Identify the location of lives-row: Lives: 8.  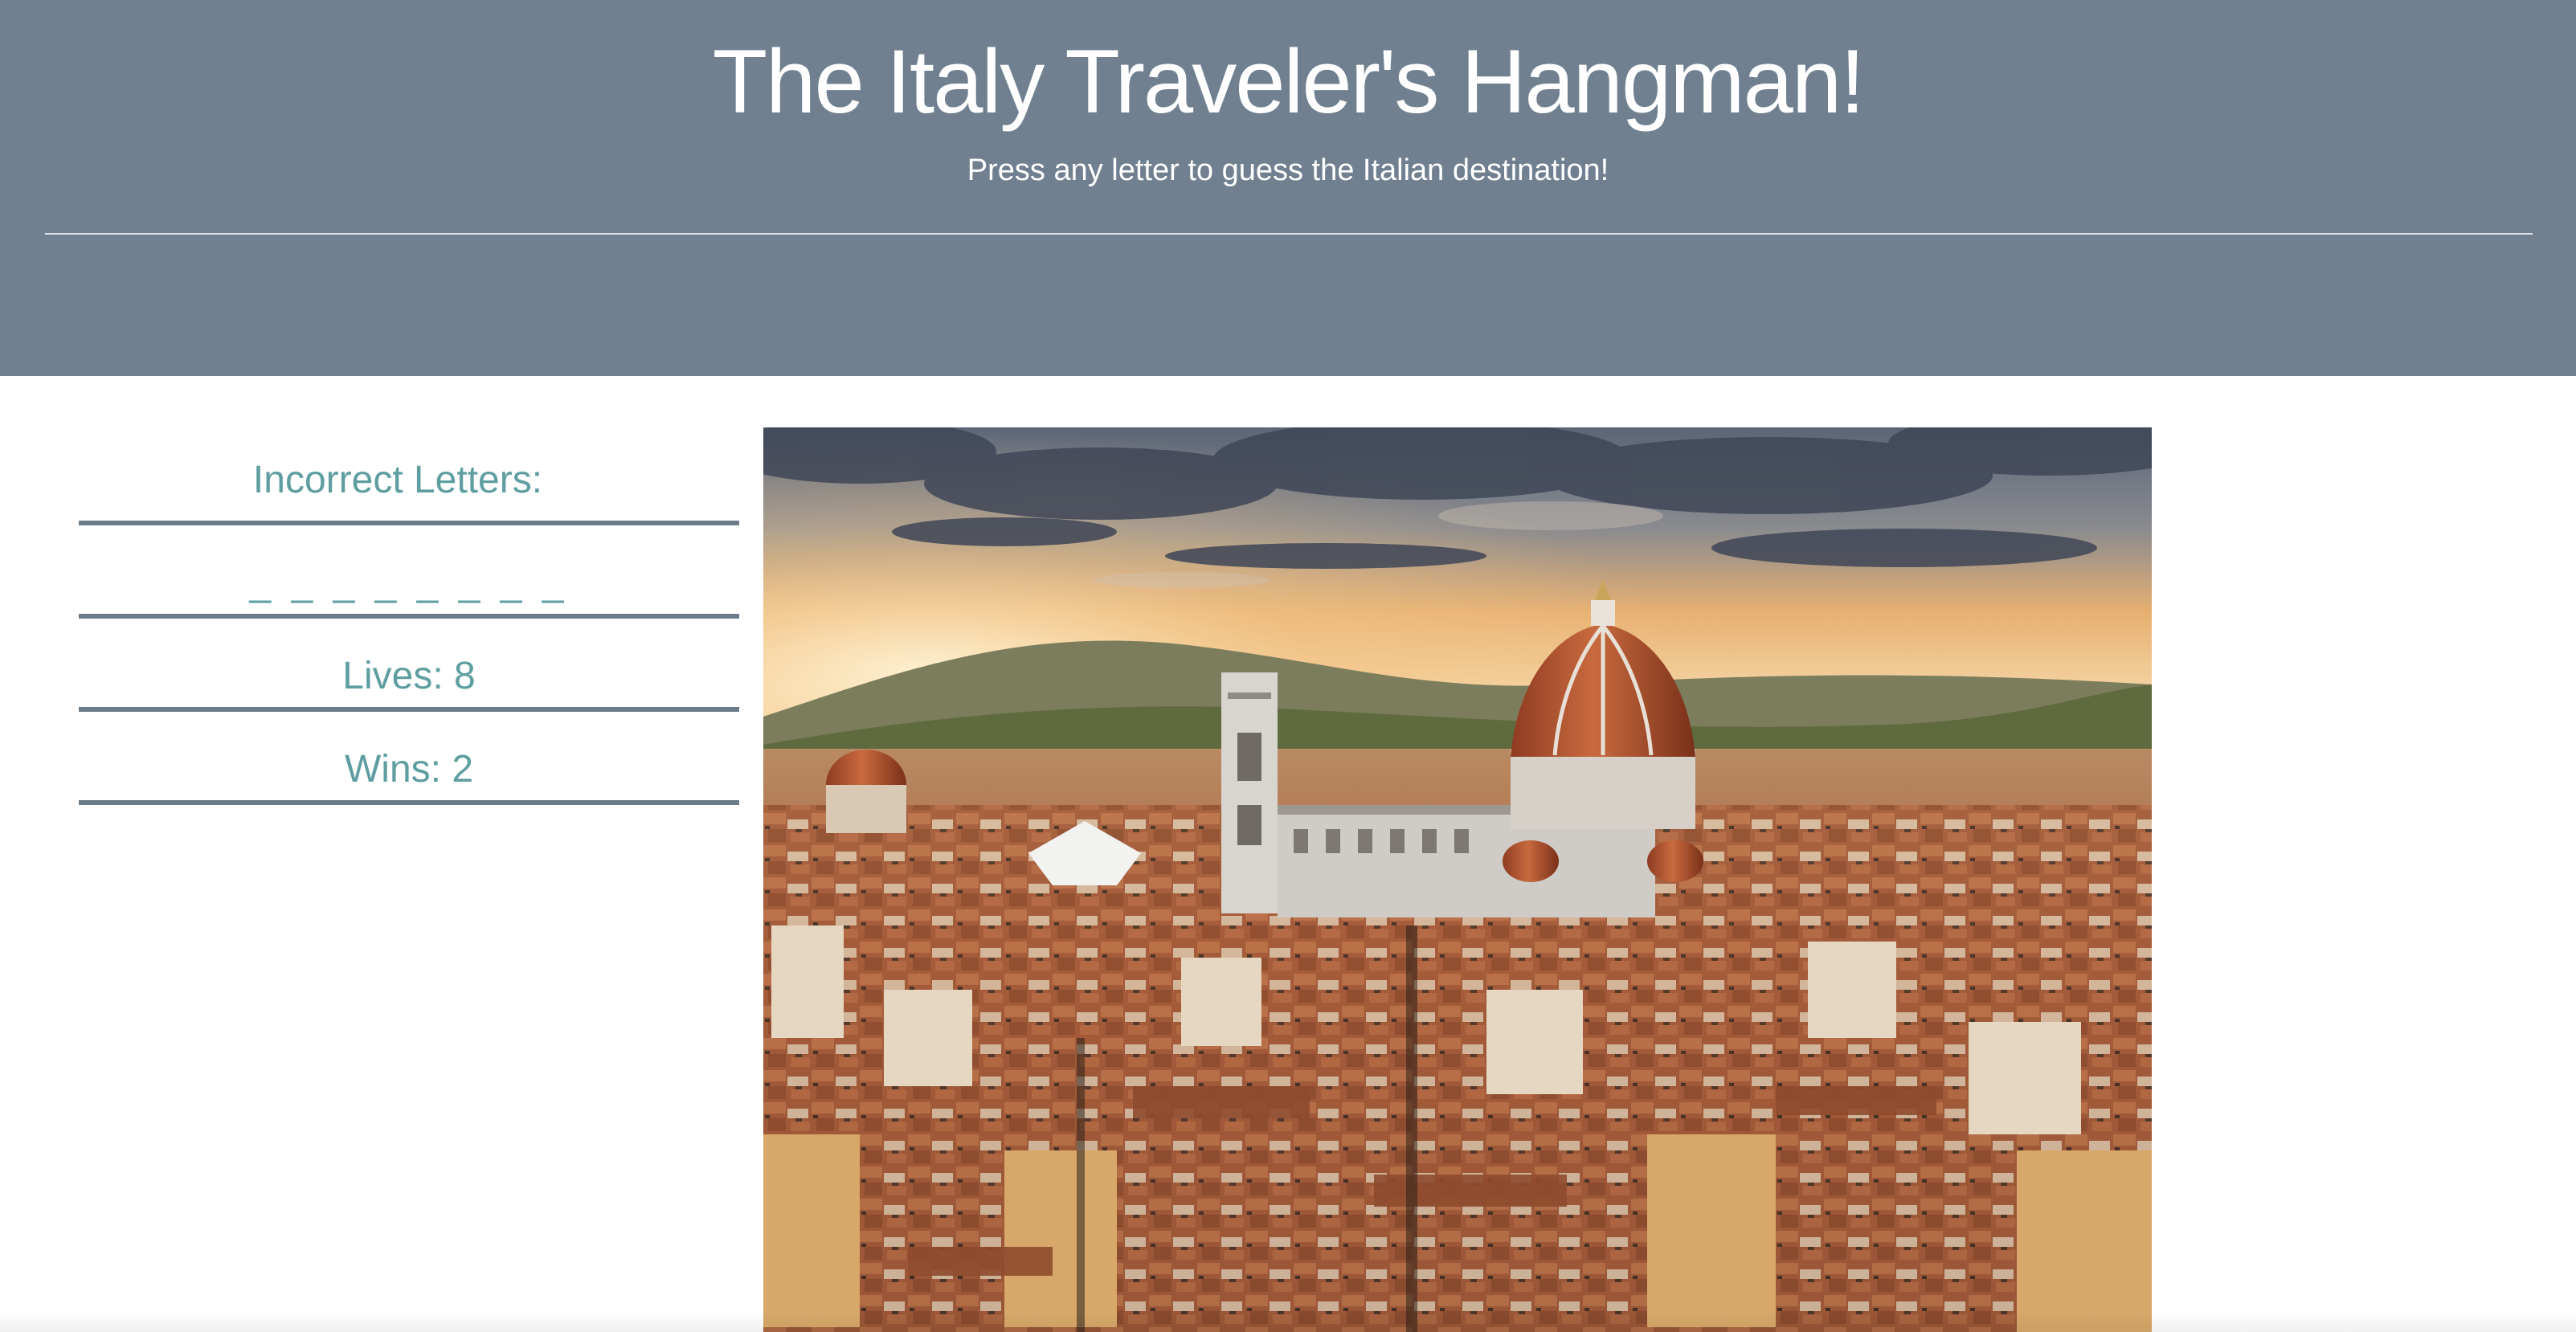
(409, 666).